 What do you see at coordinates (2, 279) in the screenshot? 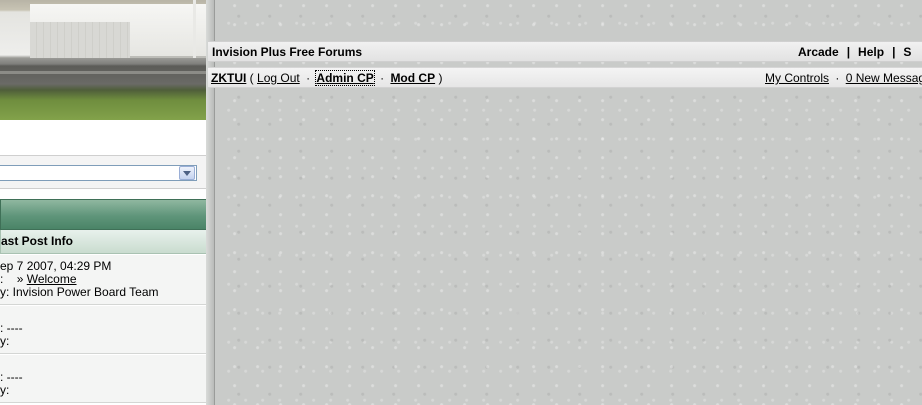
I see `last-post-in-label: :` at bounding box center [2, 279].